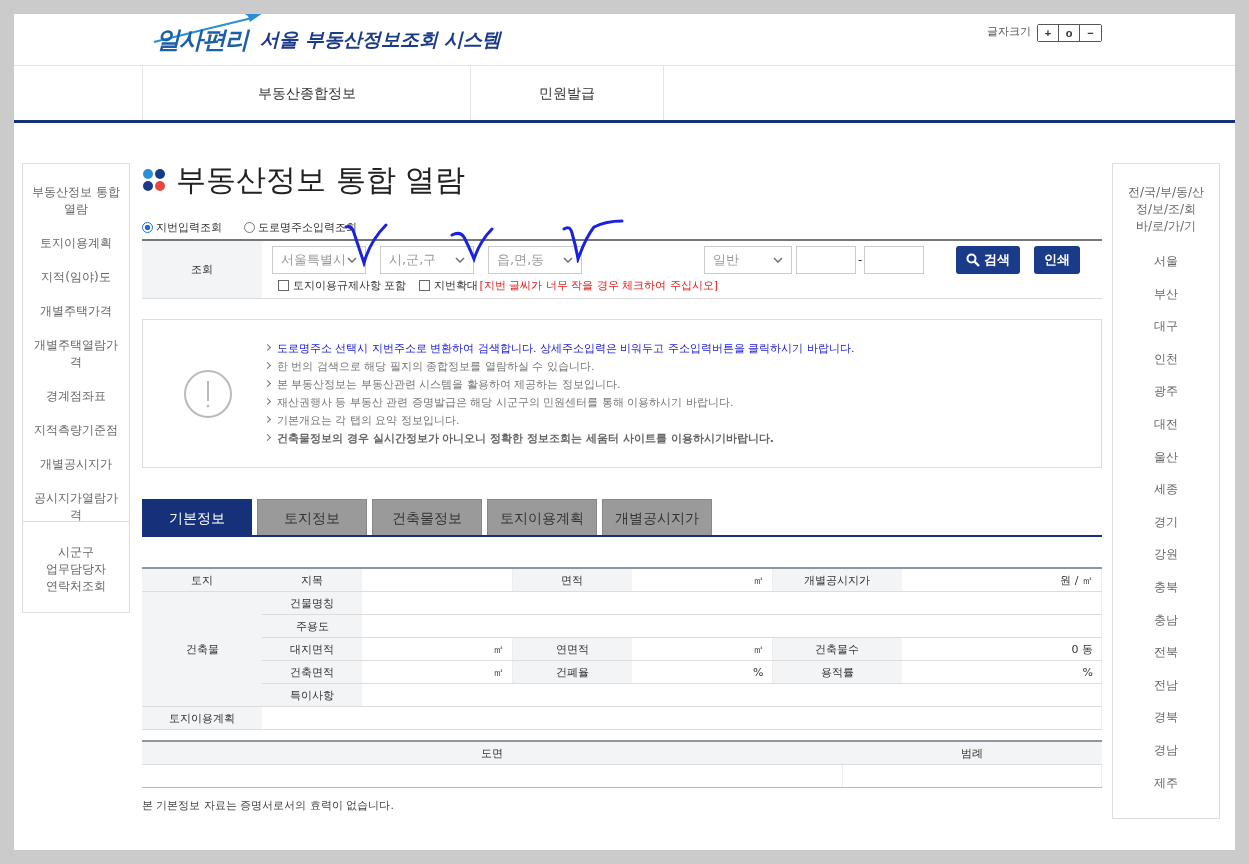  Describe the element at coordinates (973, 260) in the screenshot. I see `search-icon` at that location.